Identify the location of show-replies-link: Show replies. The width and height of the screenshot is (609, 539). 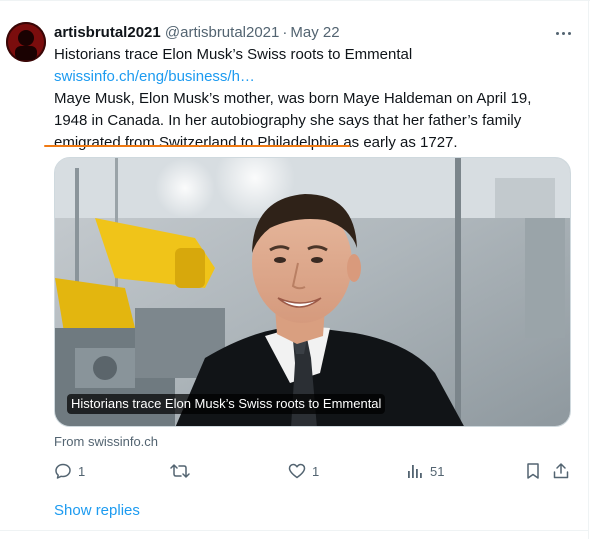
(97, 510).